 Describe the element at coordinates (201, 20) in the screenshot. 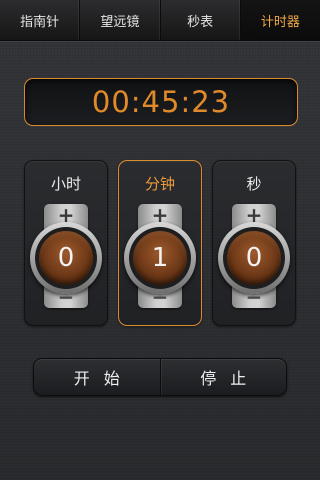

I see `tab-stopwatch: 秒表` at that location.